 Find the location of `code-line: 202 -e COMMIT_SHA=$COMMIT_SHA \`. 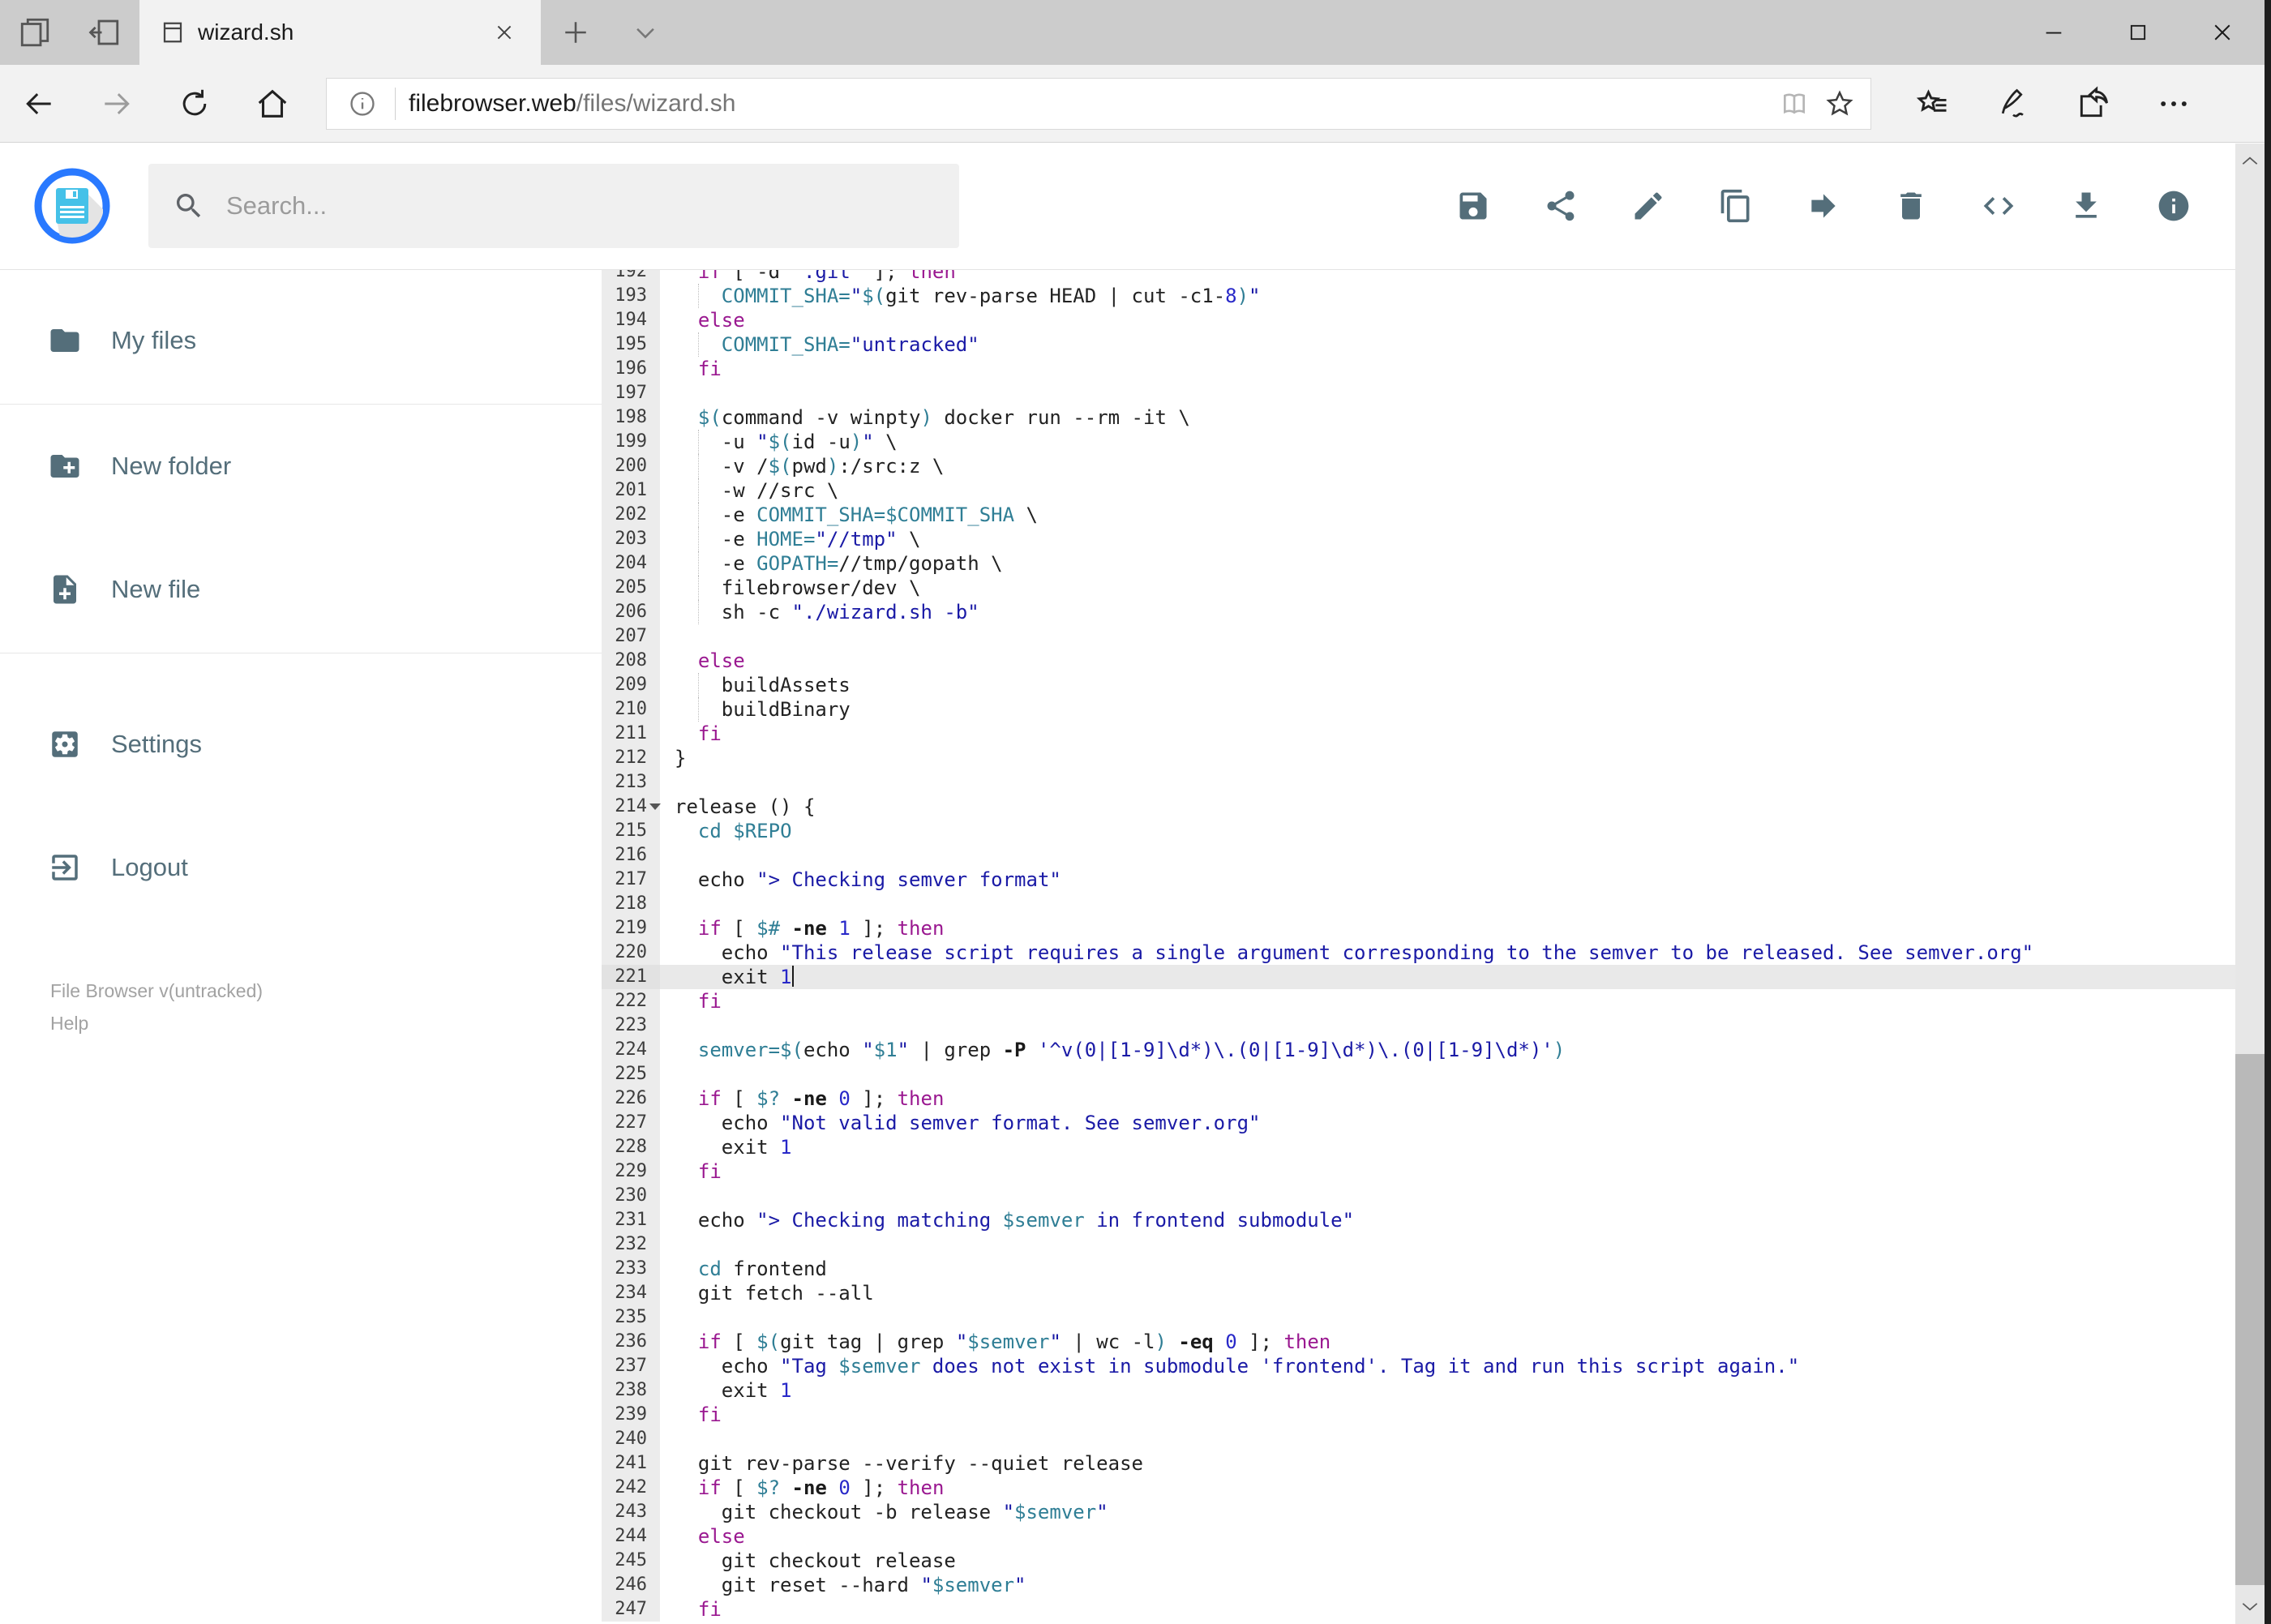

code-line: 202 -e COMMIT_SHA=$COMMIT_SHA \ is located at coordinates (1433, 515).